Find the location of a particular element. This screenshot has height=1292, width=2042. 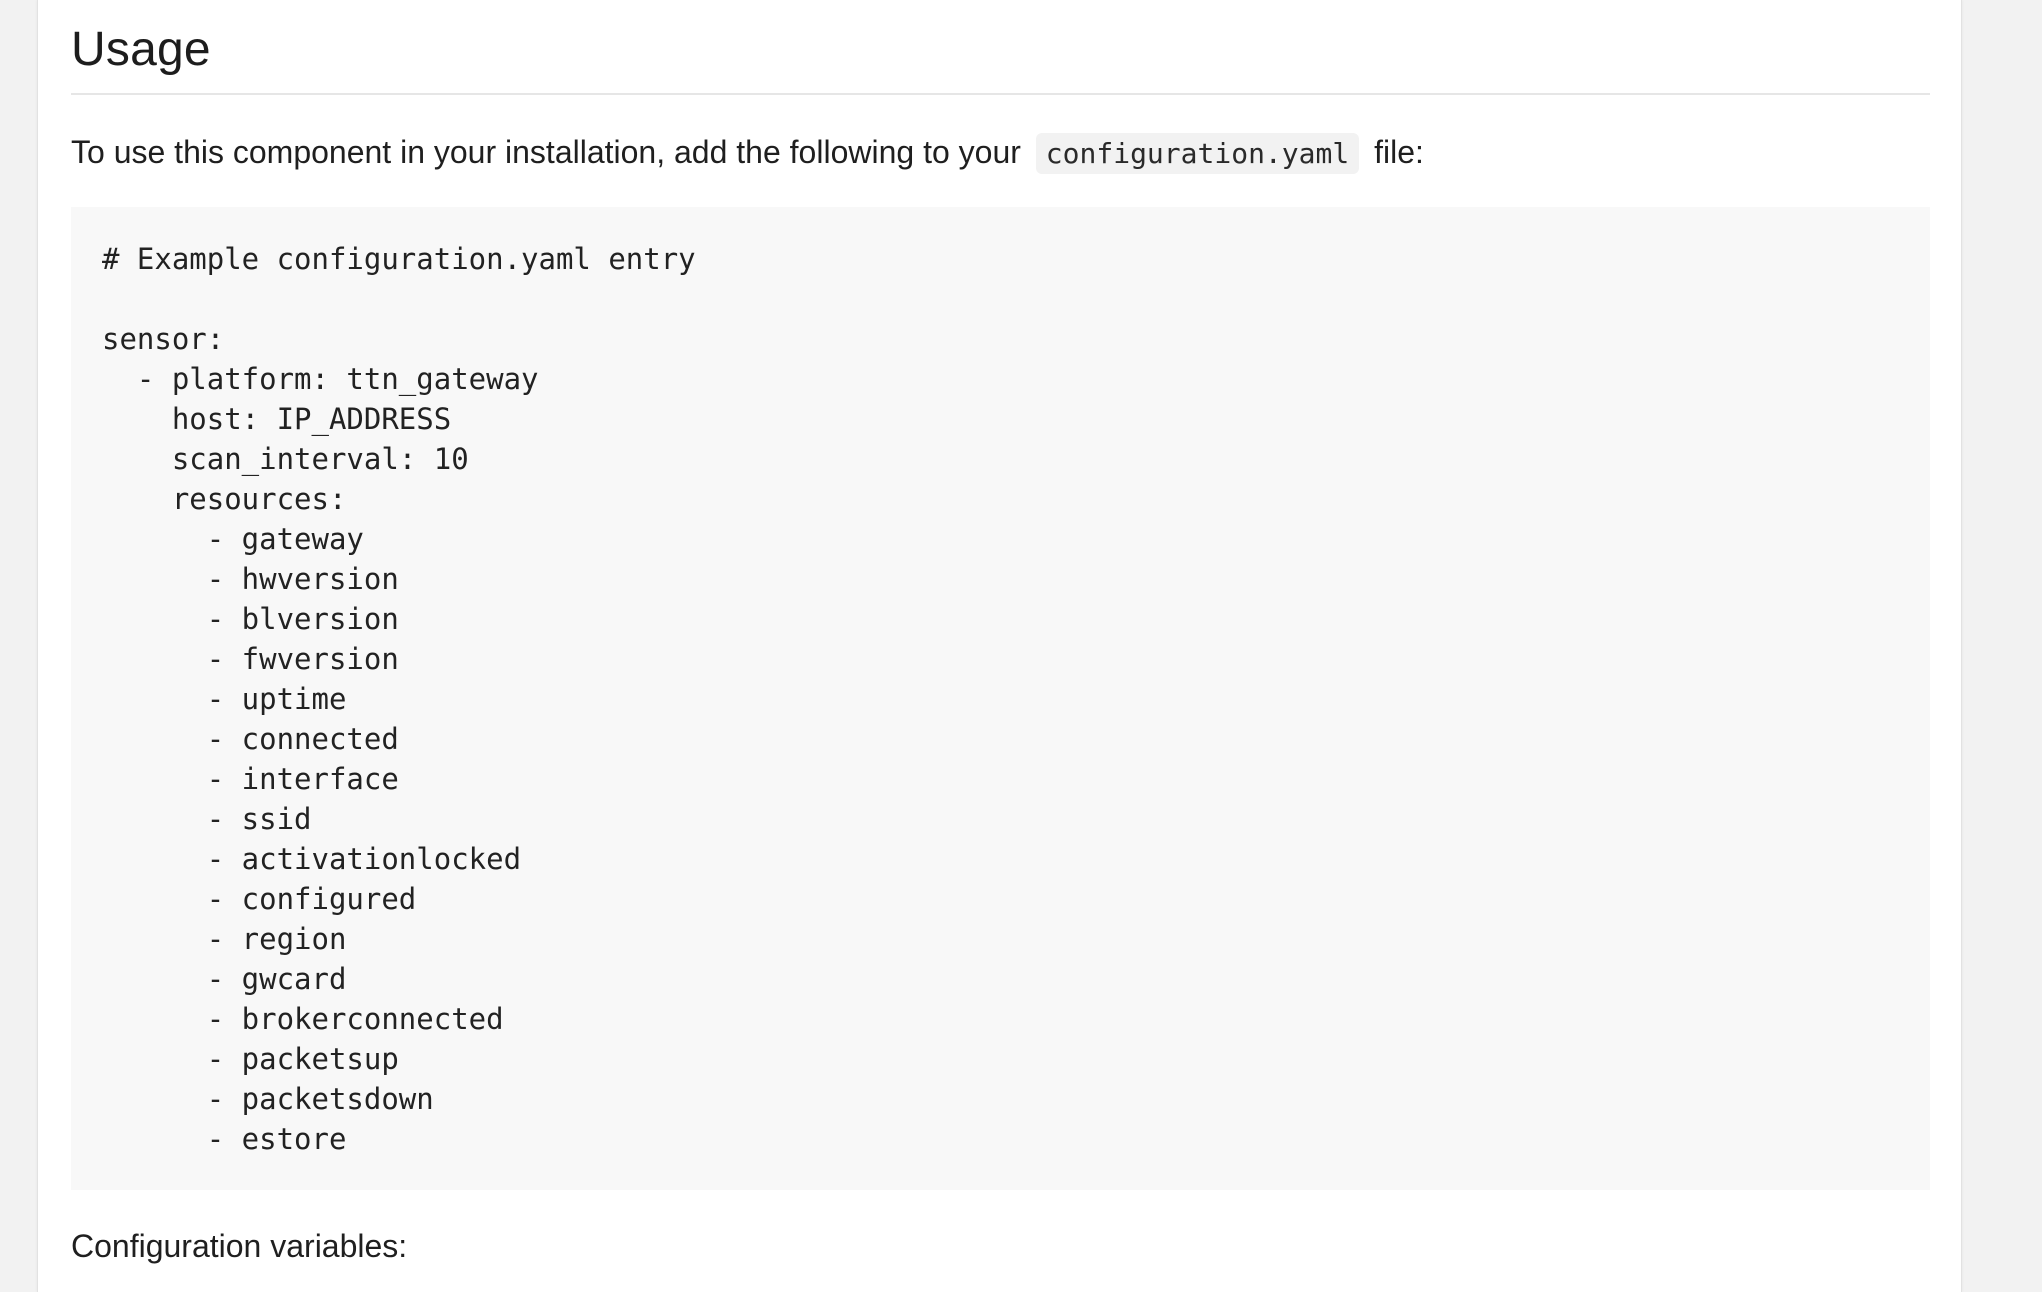

code-line: - gateway is located at coordinates (233, 539).